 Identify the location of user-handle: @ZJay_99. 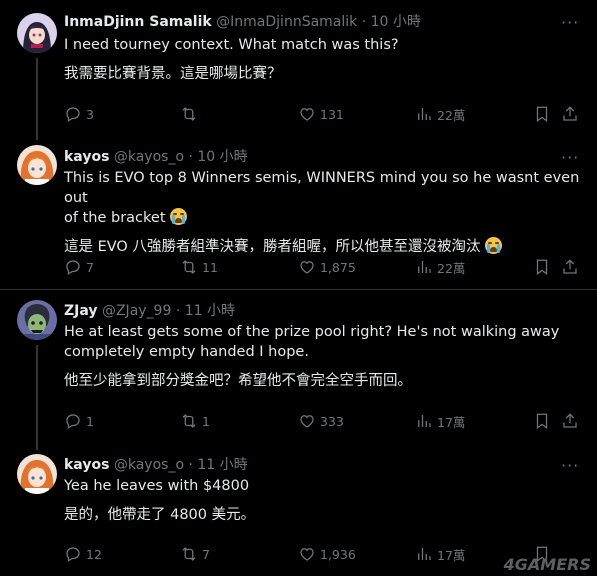
(136, 311).